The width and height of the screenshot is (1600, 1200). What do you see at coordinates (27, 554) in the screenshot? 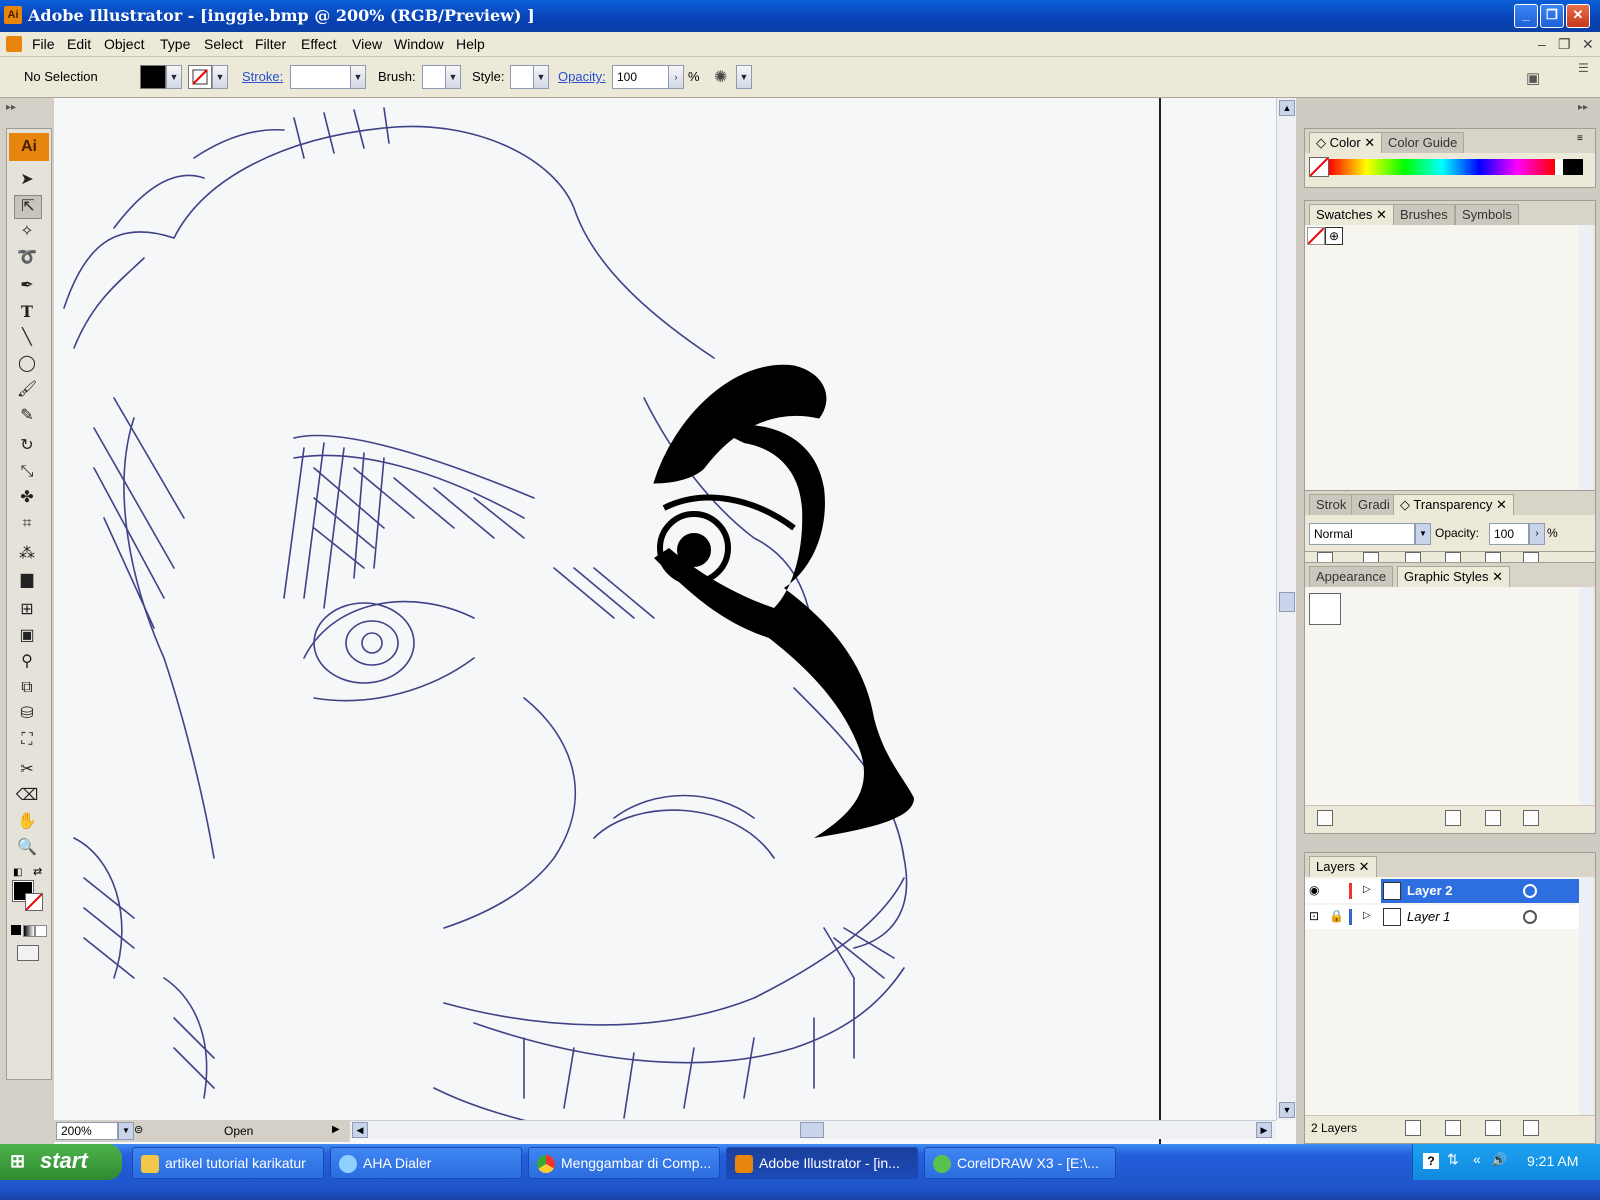
I see `symbol-sprayer-tool-icon: ⁂` at bounding box center [27, 554].